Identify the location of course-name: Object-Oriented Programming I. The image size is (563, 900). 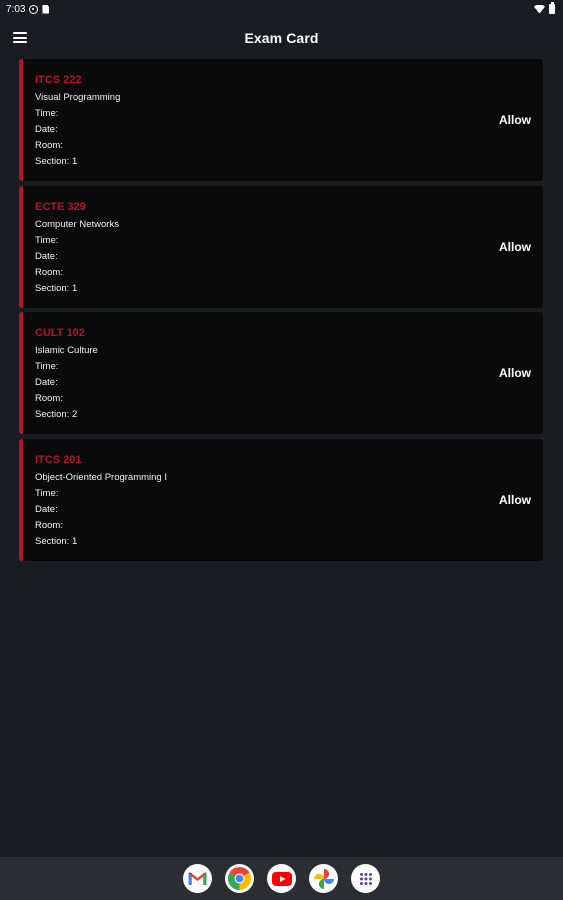
(101, 477).